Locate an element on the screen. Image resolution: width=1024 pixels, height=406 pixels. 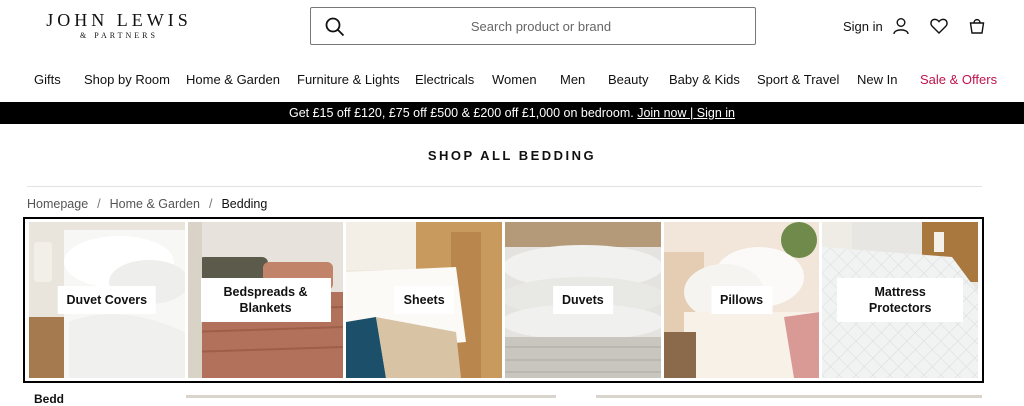
nav-item-women: Women is located at coordinates (514, 79).